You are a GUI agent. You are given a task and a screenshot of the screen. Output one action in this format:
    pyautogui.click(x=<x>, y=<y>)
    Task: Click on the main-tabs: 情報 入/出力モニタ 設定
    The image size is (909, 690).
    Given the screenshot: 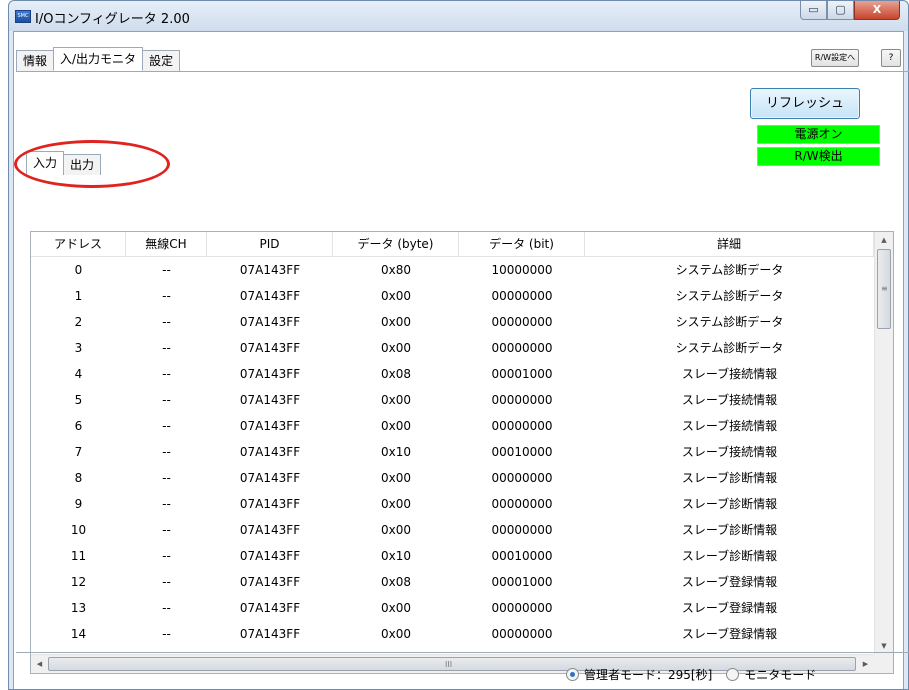 What is the action you would take?
    pyautogui.click(x=98, y=59)
    